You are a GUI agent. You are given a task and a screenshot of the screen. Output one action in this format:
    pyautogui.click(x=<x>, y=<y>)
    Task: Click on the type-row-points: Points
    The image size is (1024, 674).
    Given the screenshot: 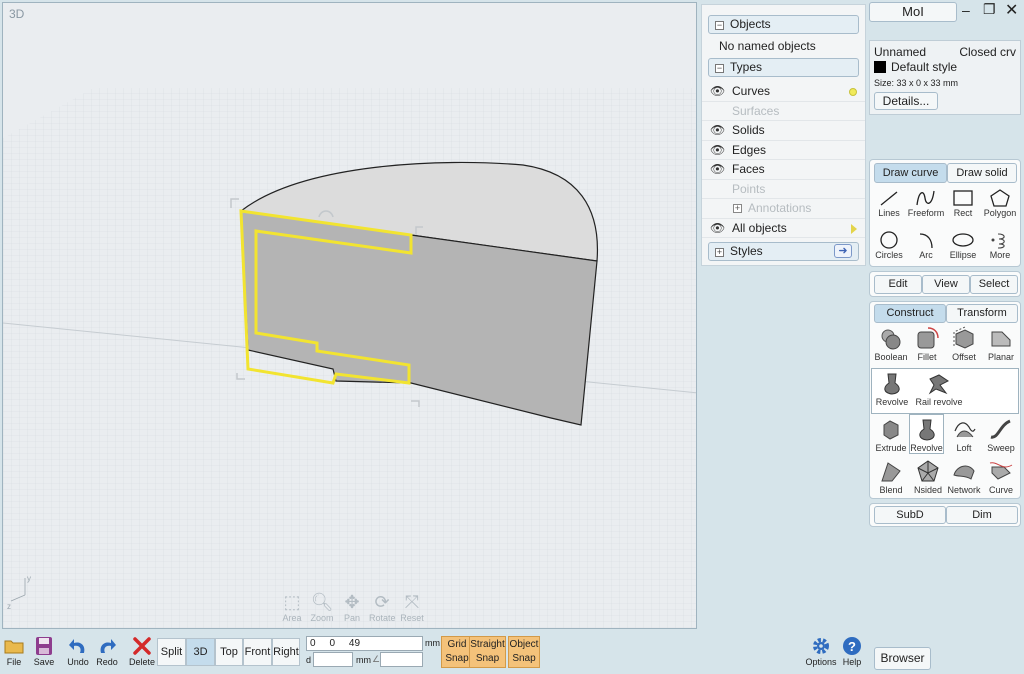 What is the action you would take?
    pyautogui.click(x=783, y=189)
    